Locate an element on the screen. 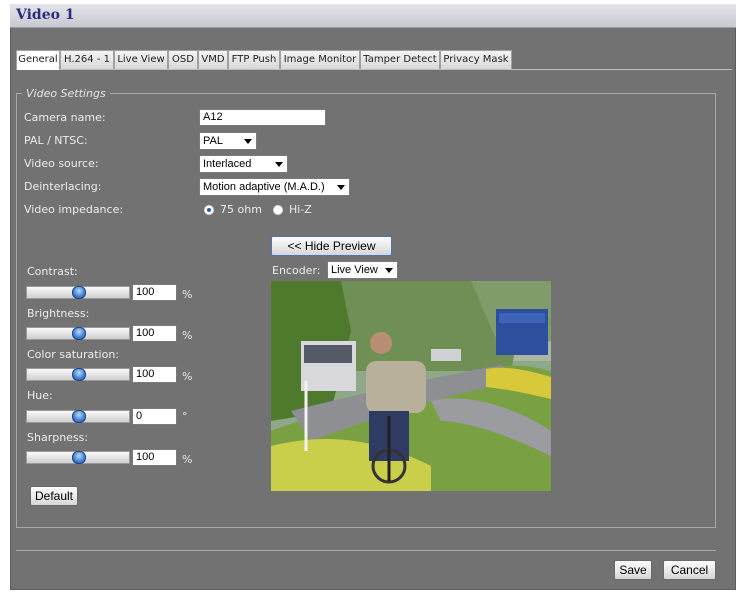 This screenshot has height=594, width=747. impedance-75ohm-label: 75 ohm is located at coordinates (241, 209).